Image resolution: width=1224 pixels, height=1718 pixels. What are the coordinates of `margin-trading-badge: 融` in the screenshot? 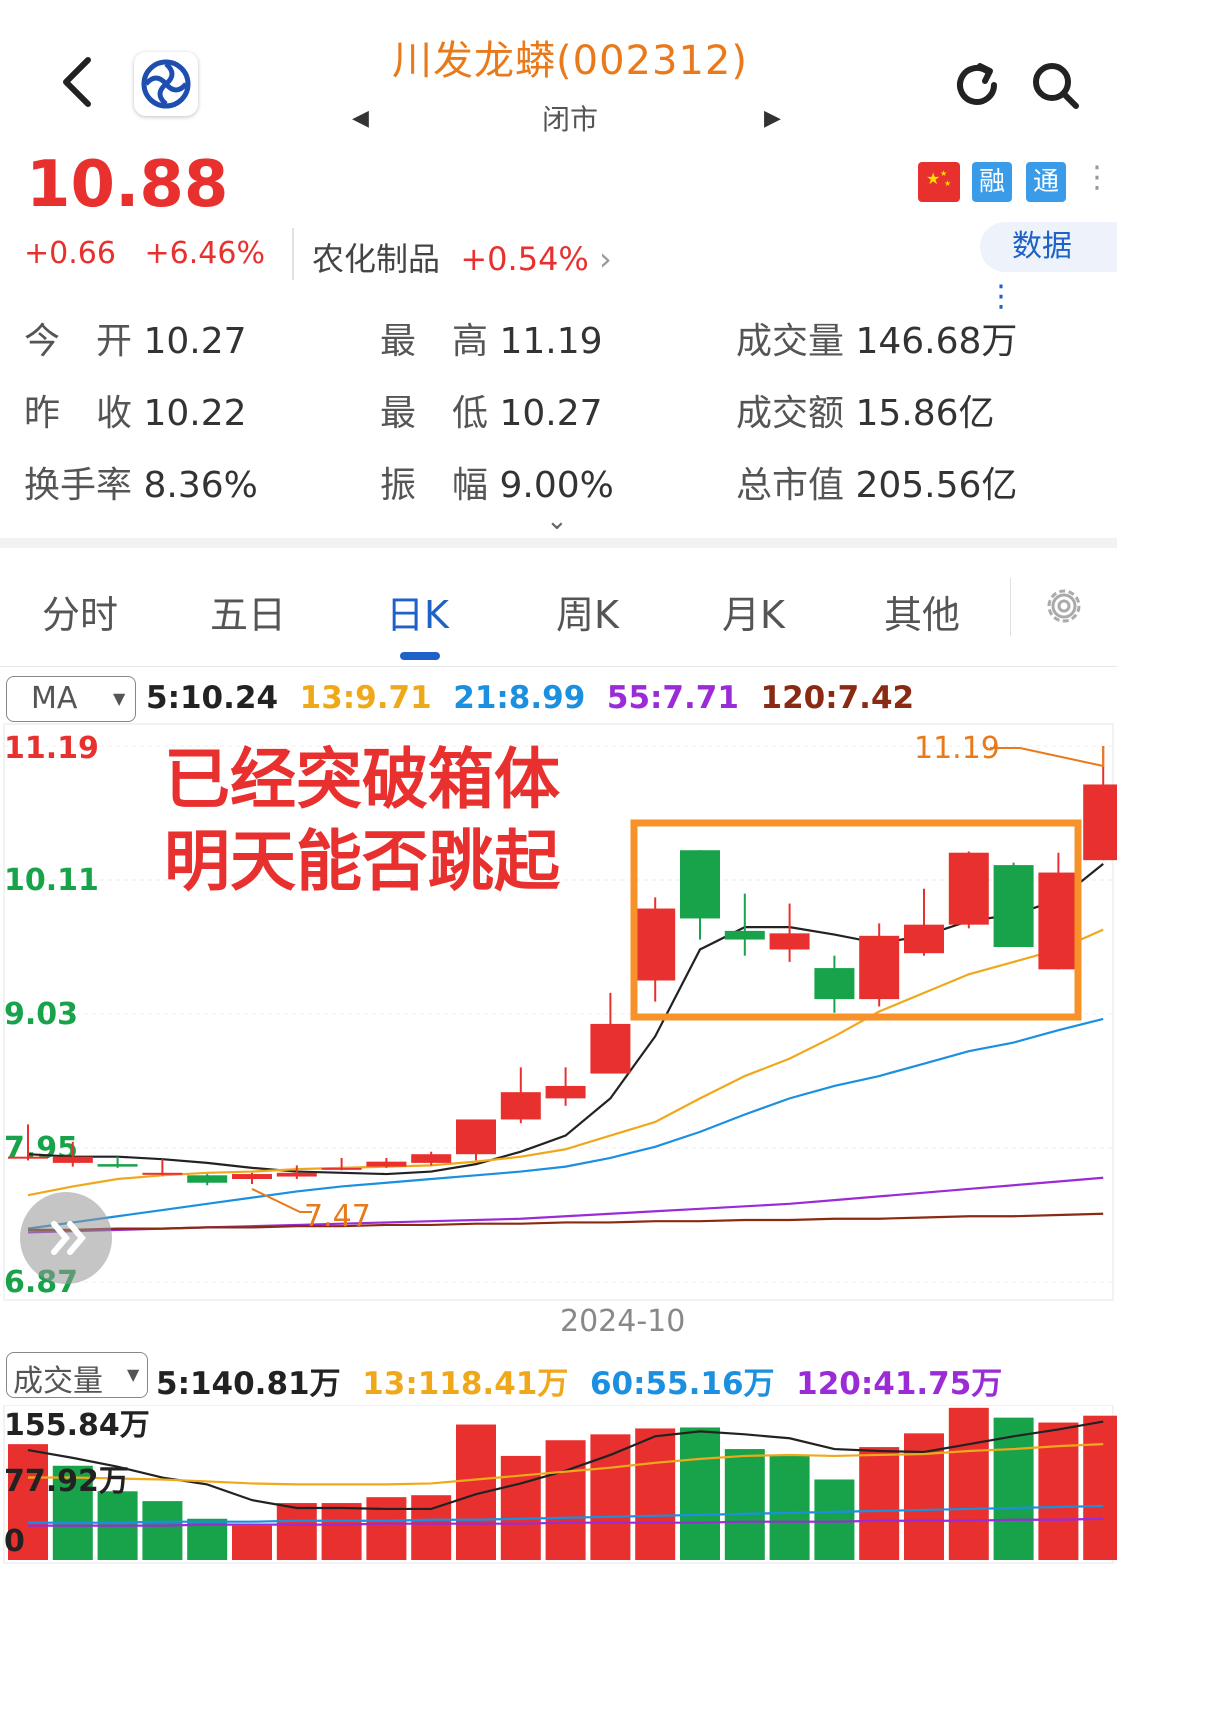 It's located at (992, 182).